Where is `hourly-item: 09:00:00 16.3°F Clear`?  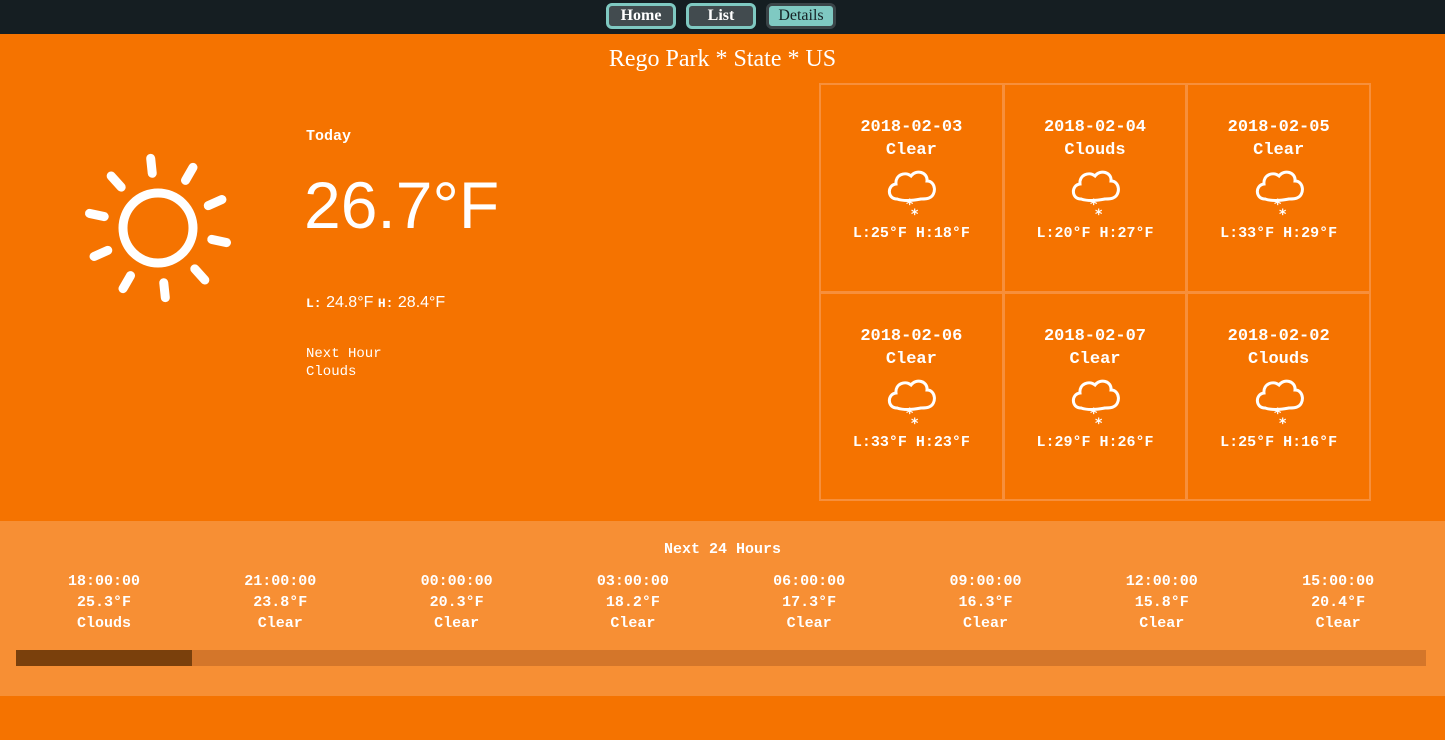
hourly-item: 09:00:00 16.3°F Clear is located at coordinates (986, 602).